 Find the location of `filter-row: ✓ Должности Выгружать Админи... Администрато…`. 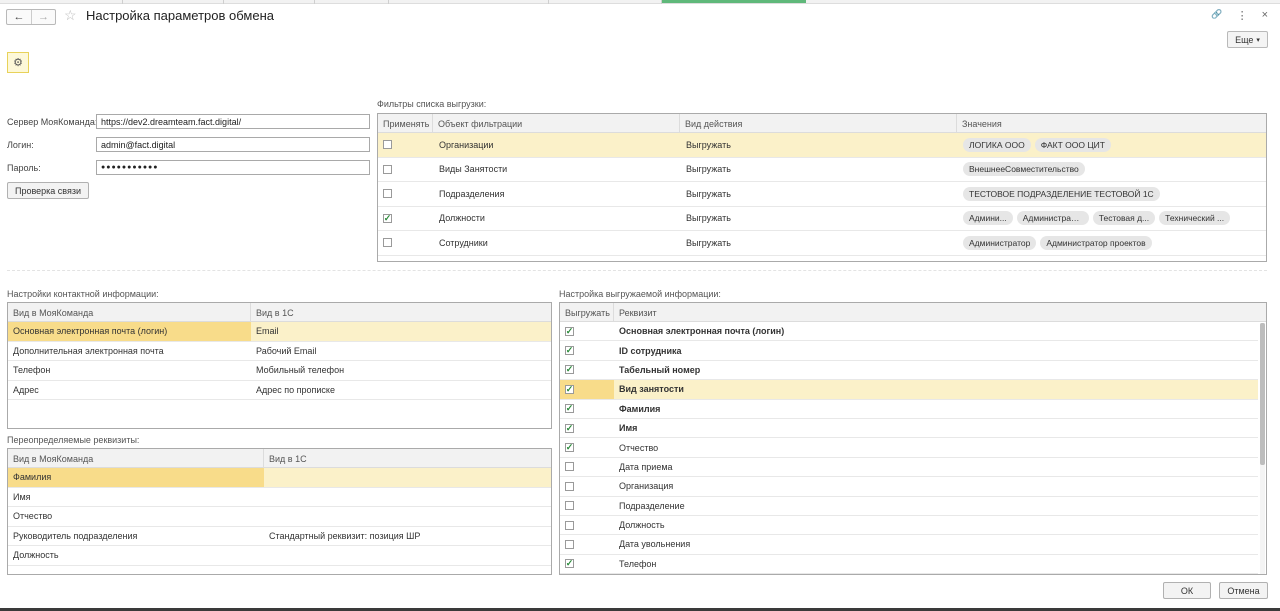

filter-row: ✓ Должности Выгружать Админи... Администрато… is located at coordinates (822, 219).